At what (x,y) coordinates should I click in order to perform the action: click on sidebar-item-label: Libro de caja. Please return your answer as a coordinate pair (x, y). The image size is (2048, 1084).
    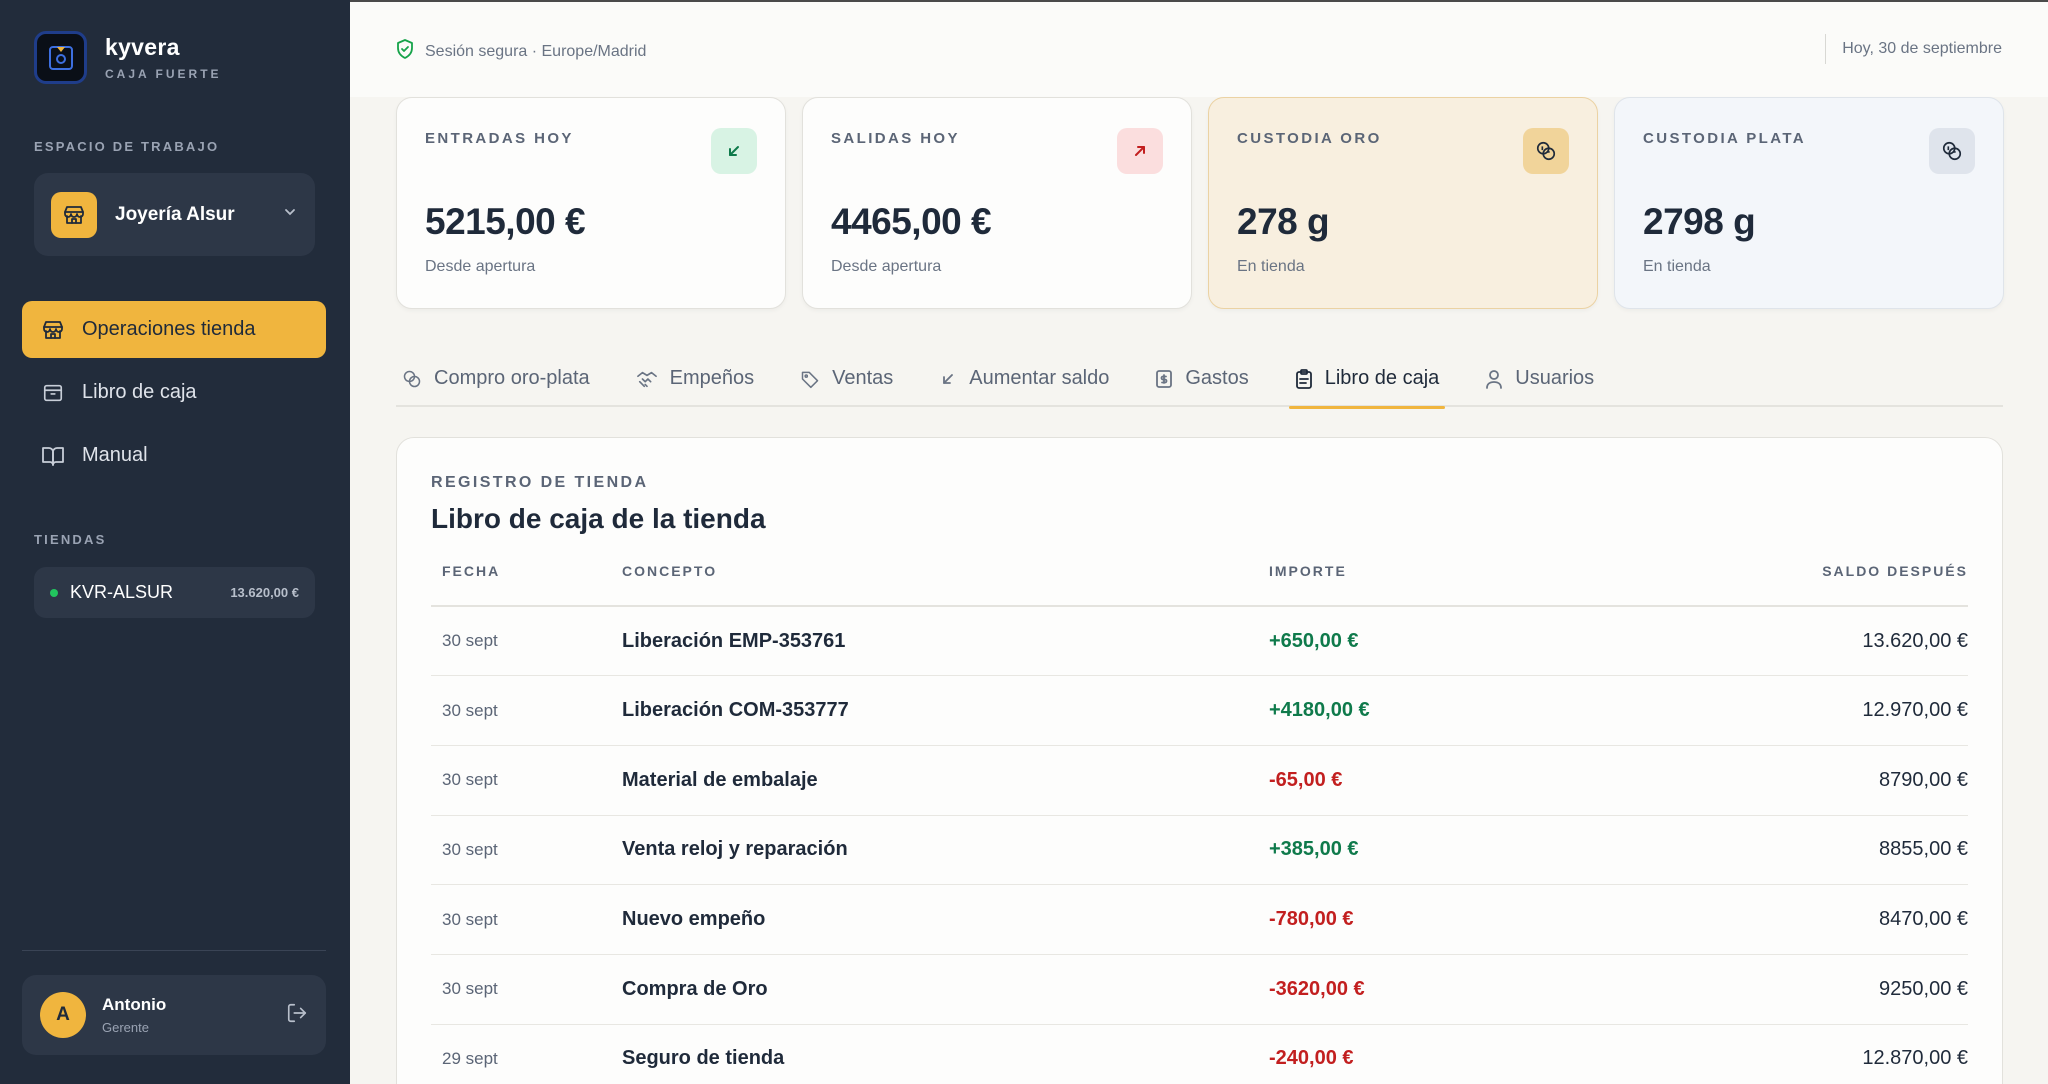
    Looking at the image, I should click on (139, 392).